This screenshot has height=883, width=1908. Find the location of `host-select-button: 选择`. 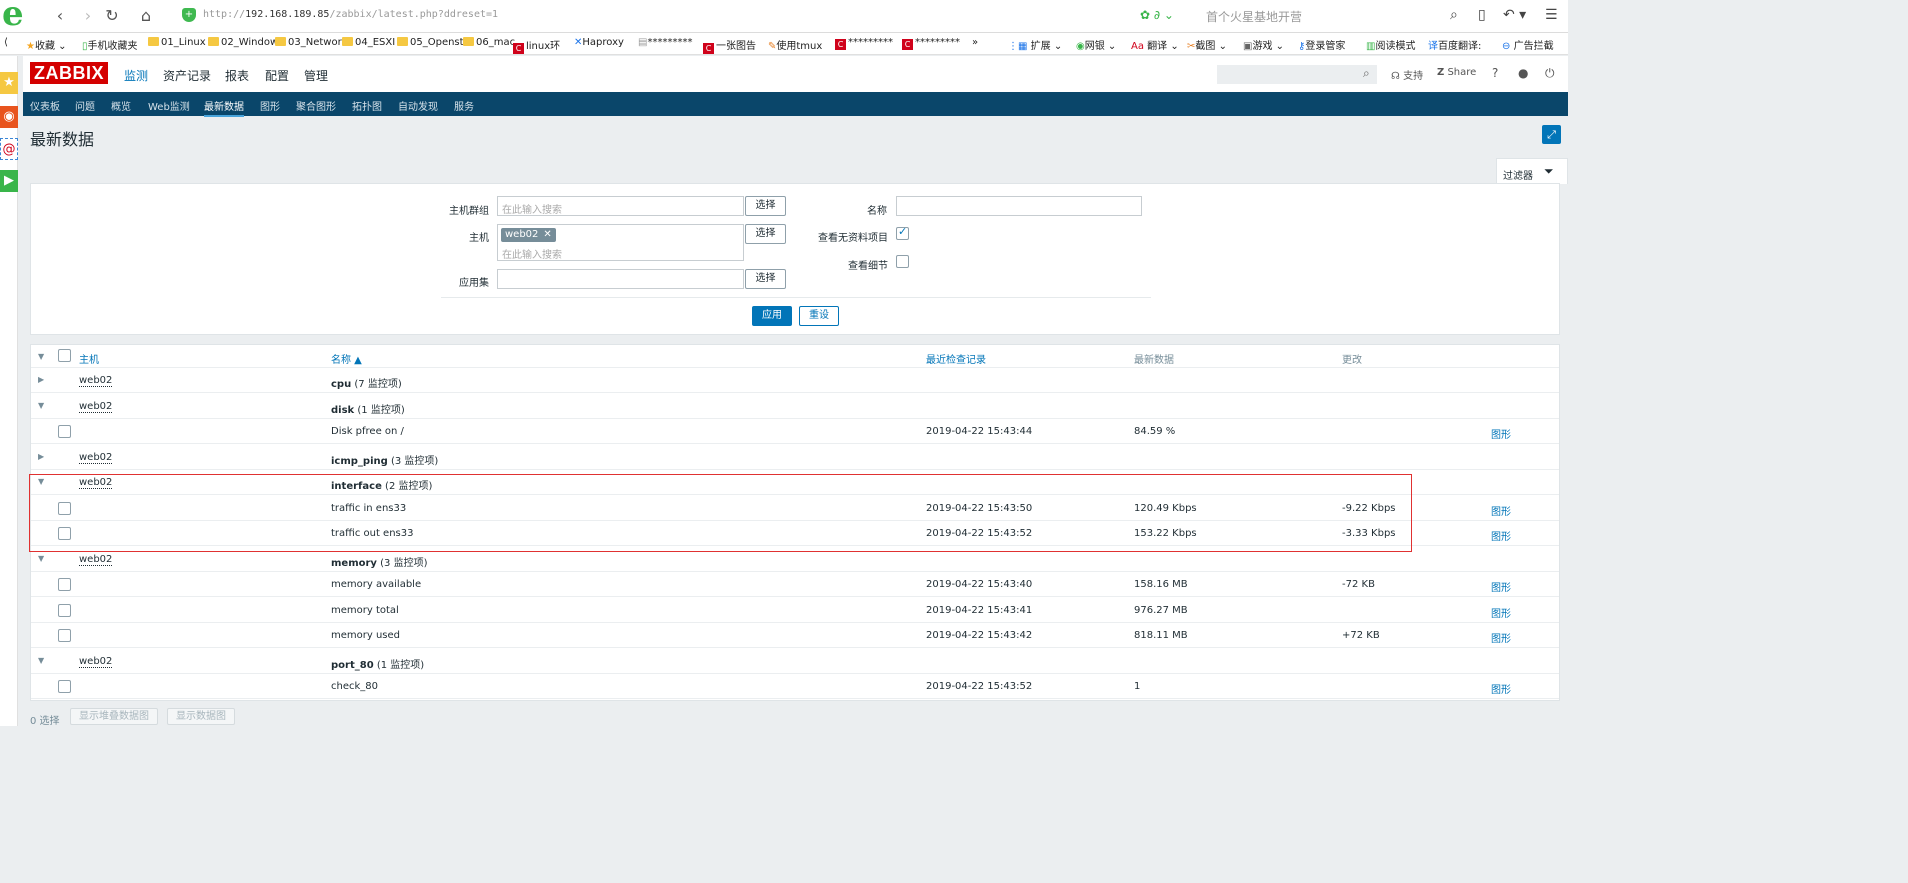

host-select-button: 选择 is located at coordinates (765, 234).